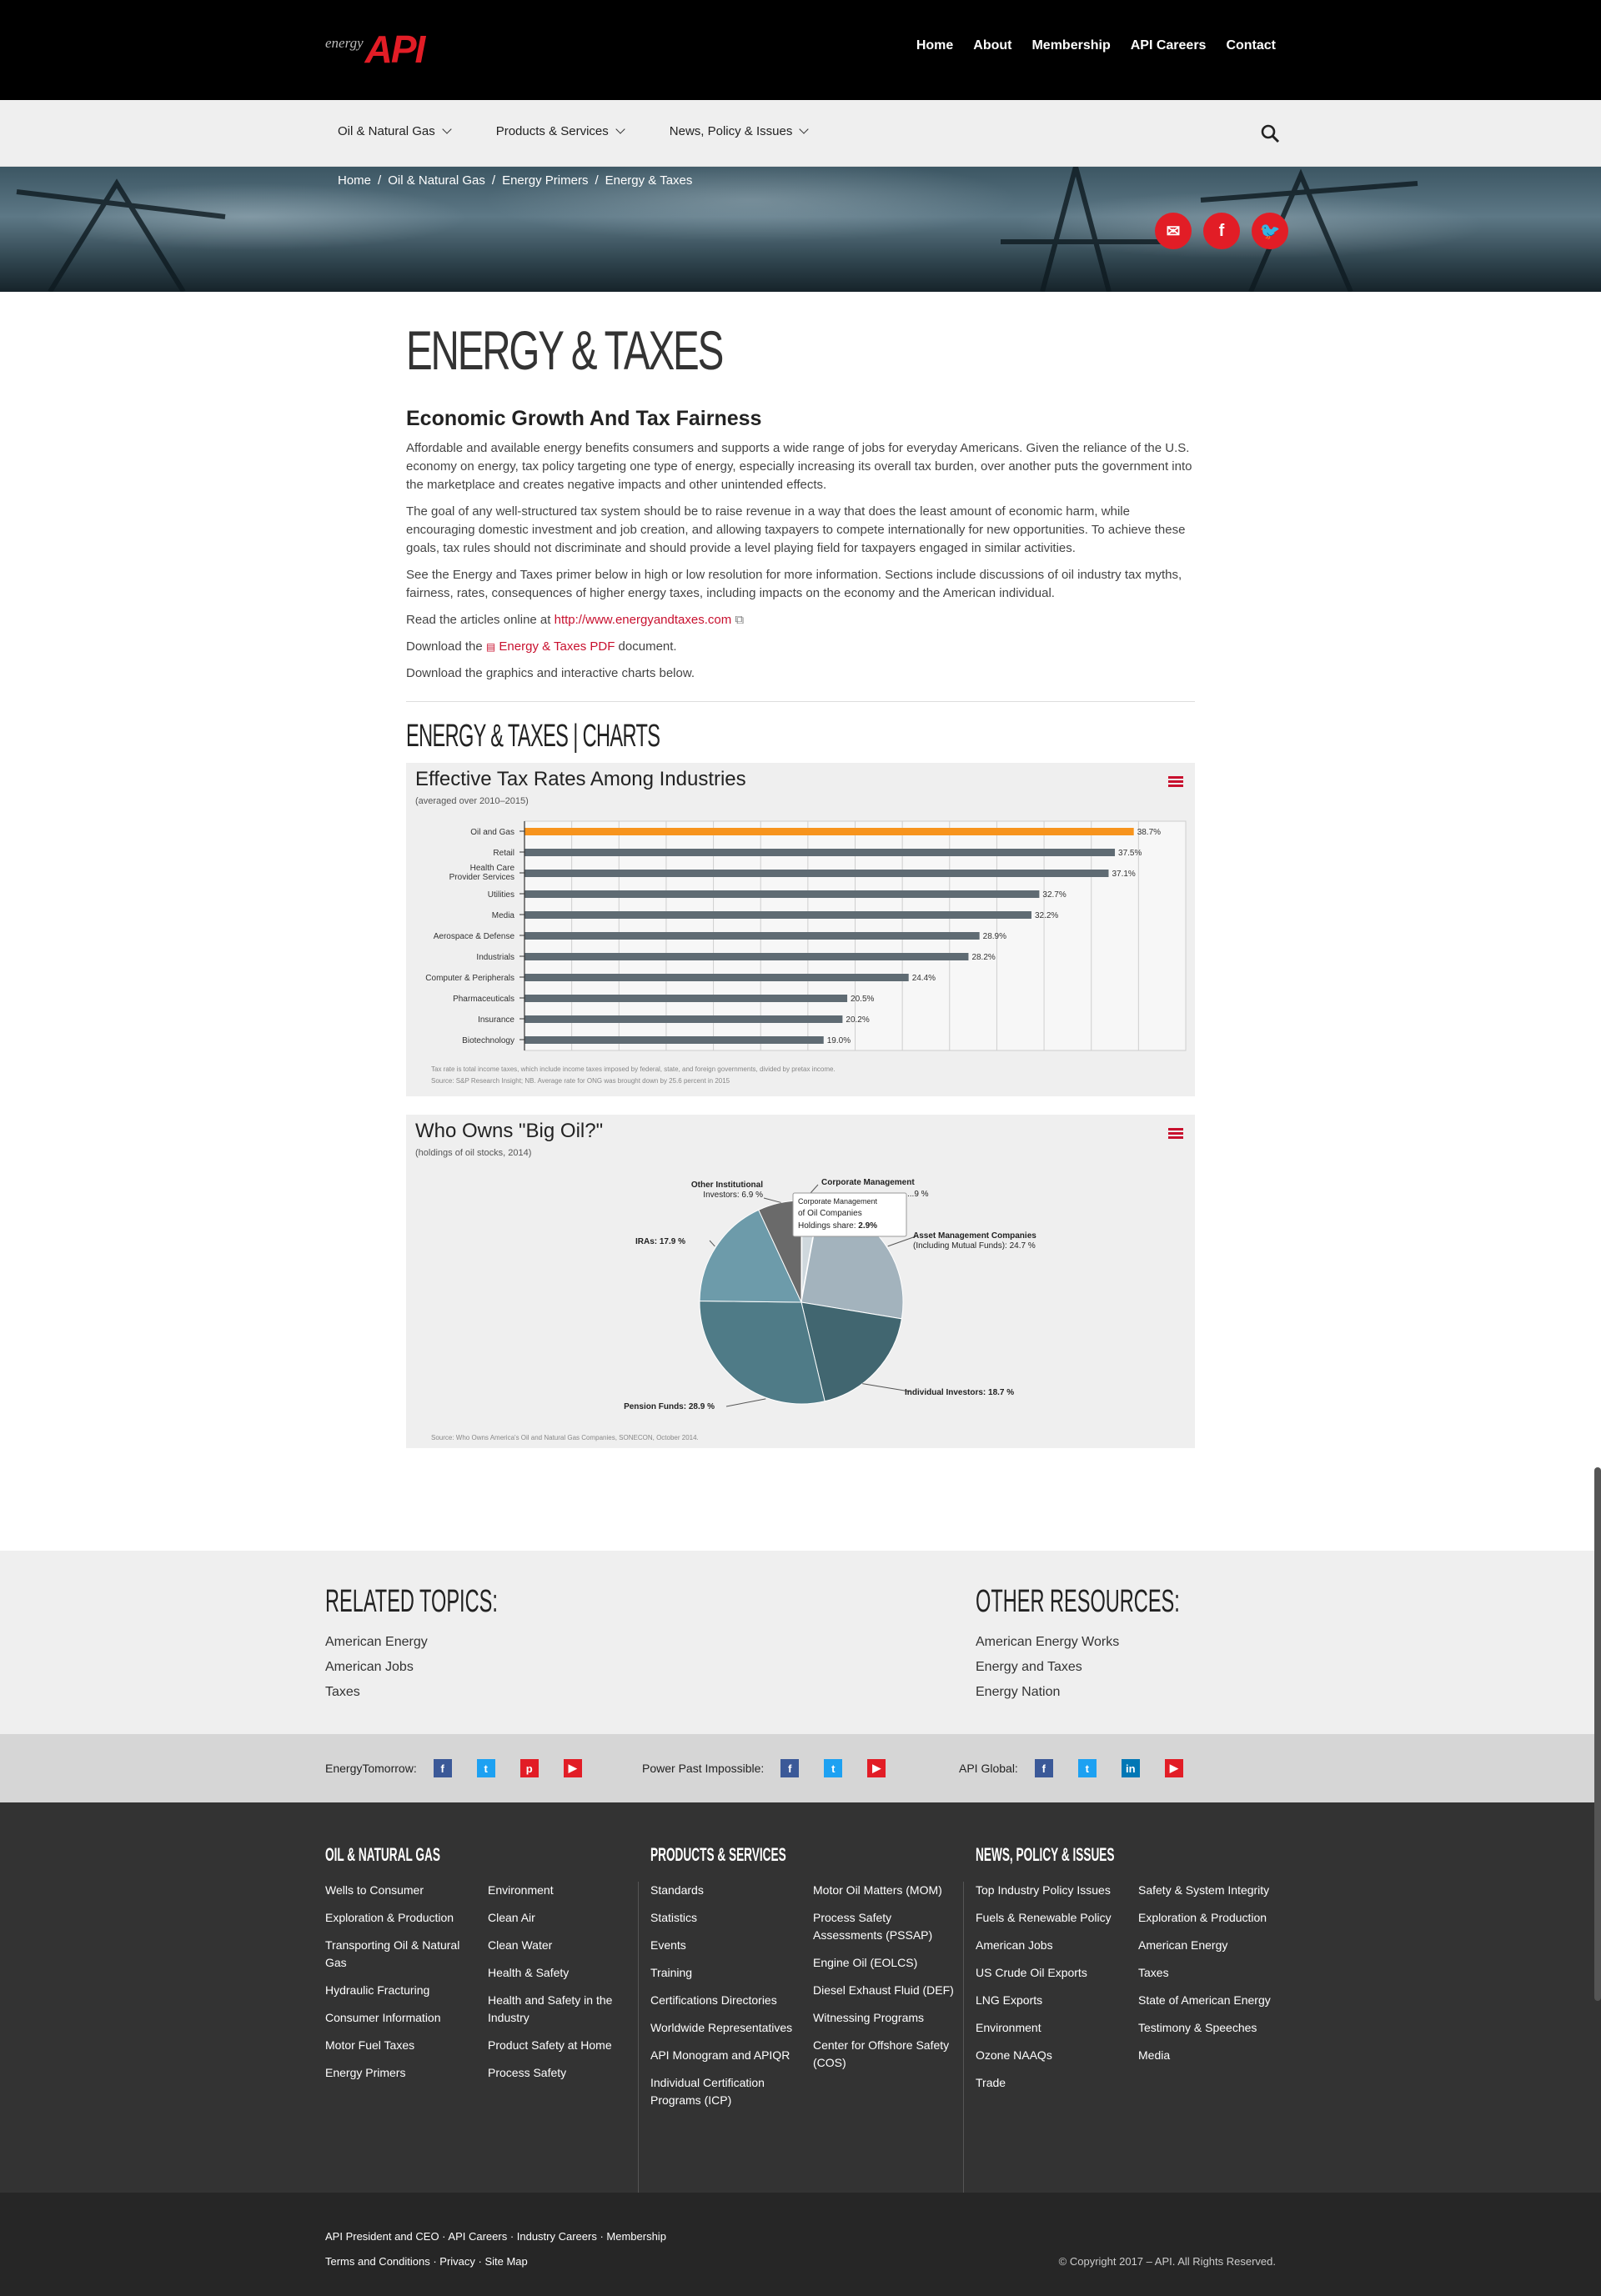  Describe the element at coordinates (888, 2018) in the screenshot. I see `footer-link: Witnessing Programs` at that location.